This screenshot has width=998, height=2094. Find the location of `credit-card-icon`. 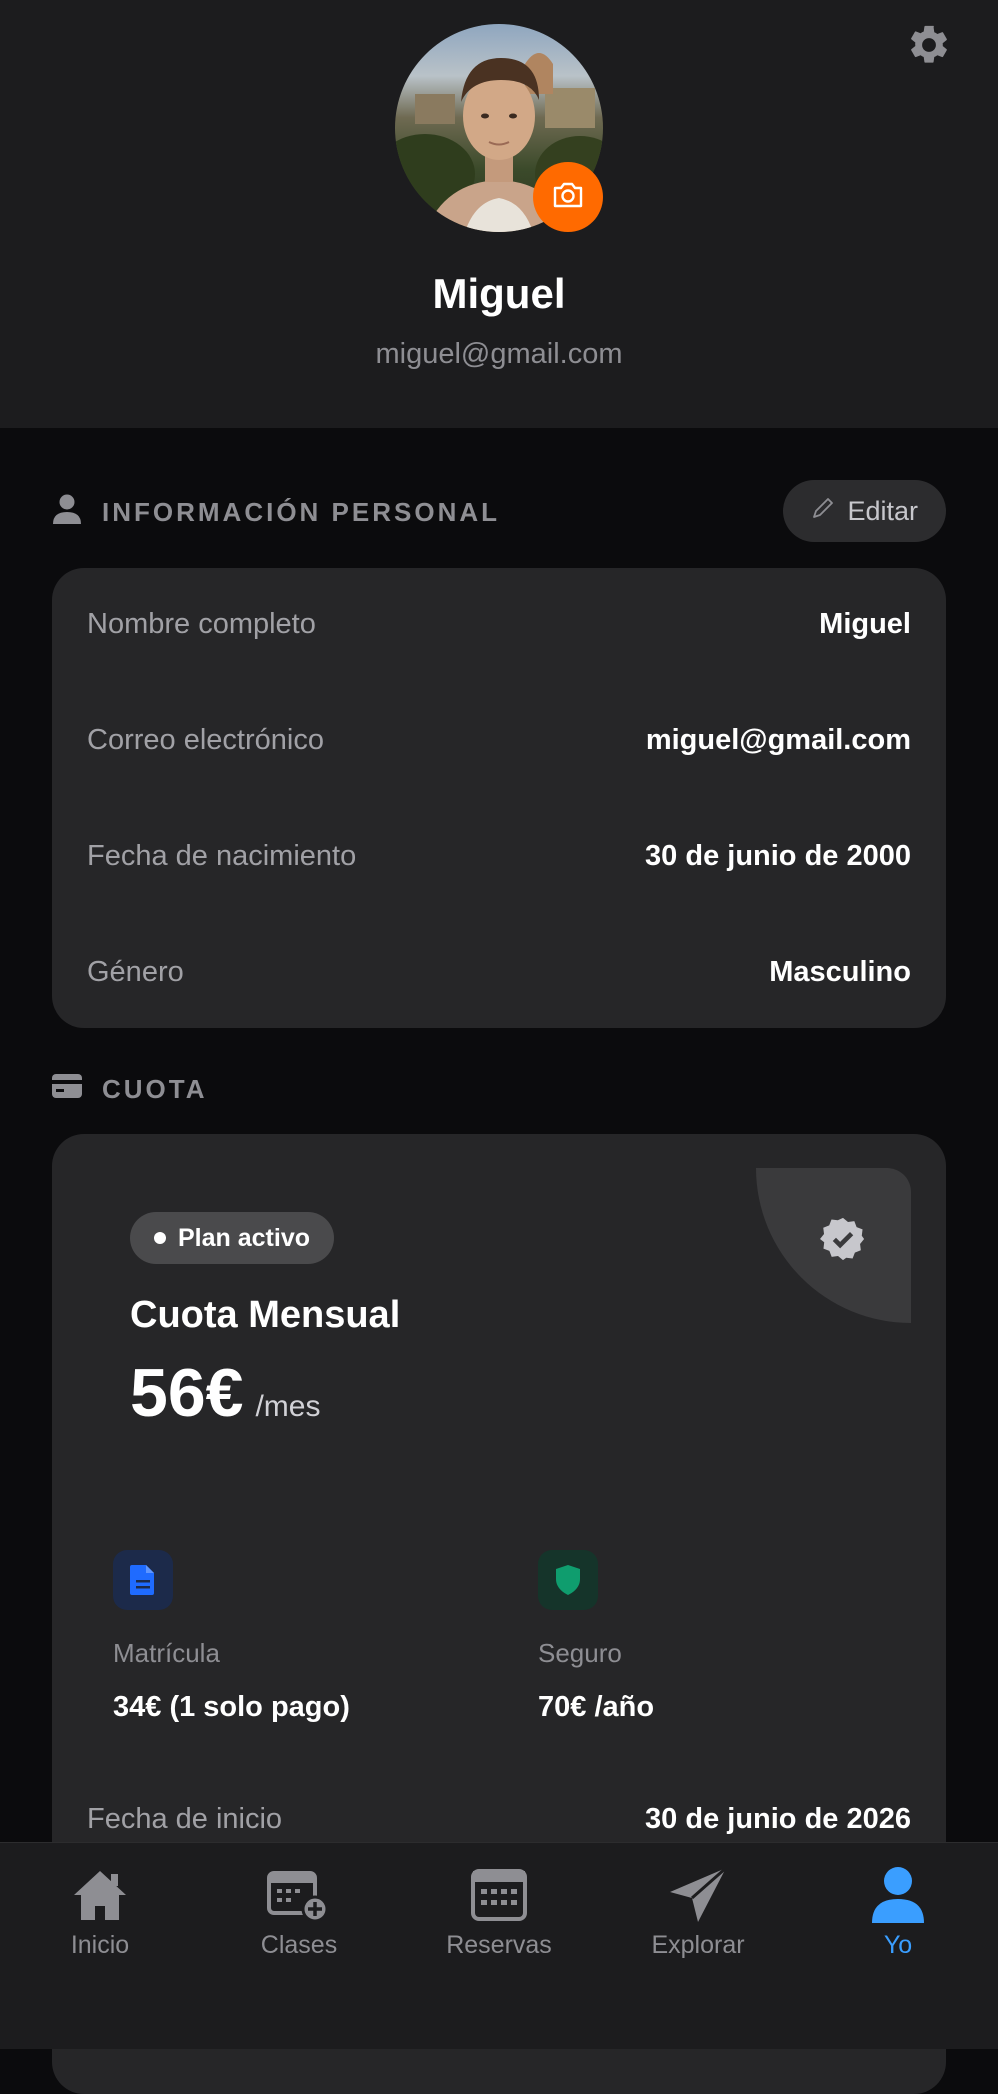

credit-card-icon is located at coordinates (67, 1089).